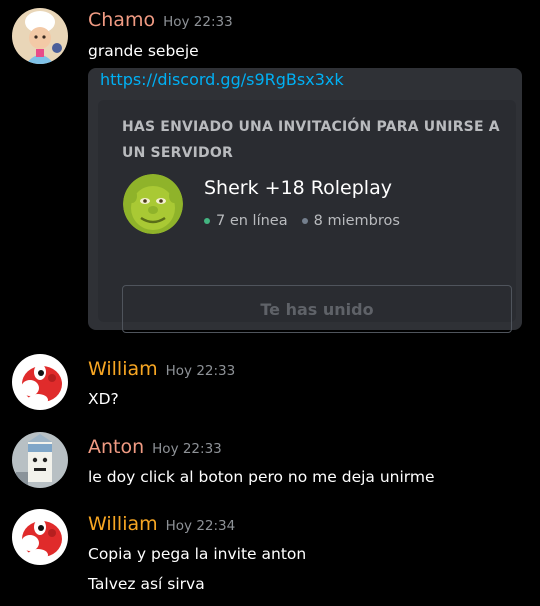 Image resolution: width=540 pixels, height=606 pixels. I want to click on members-dot-icon, so click(304, 221).